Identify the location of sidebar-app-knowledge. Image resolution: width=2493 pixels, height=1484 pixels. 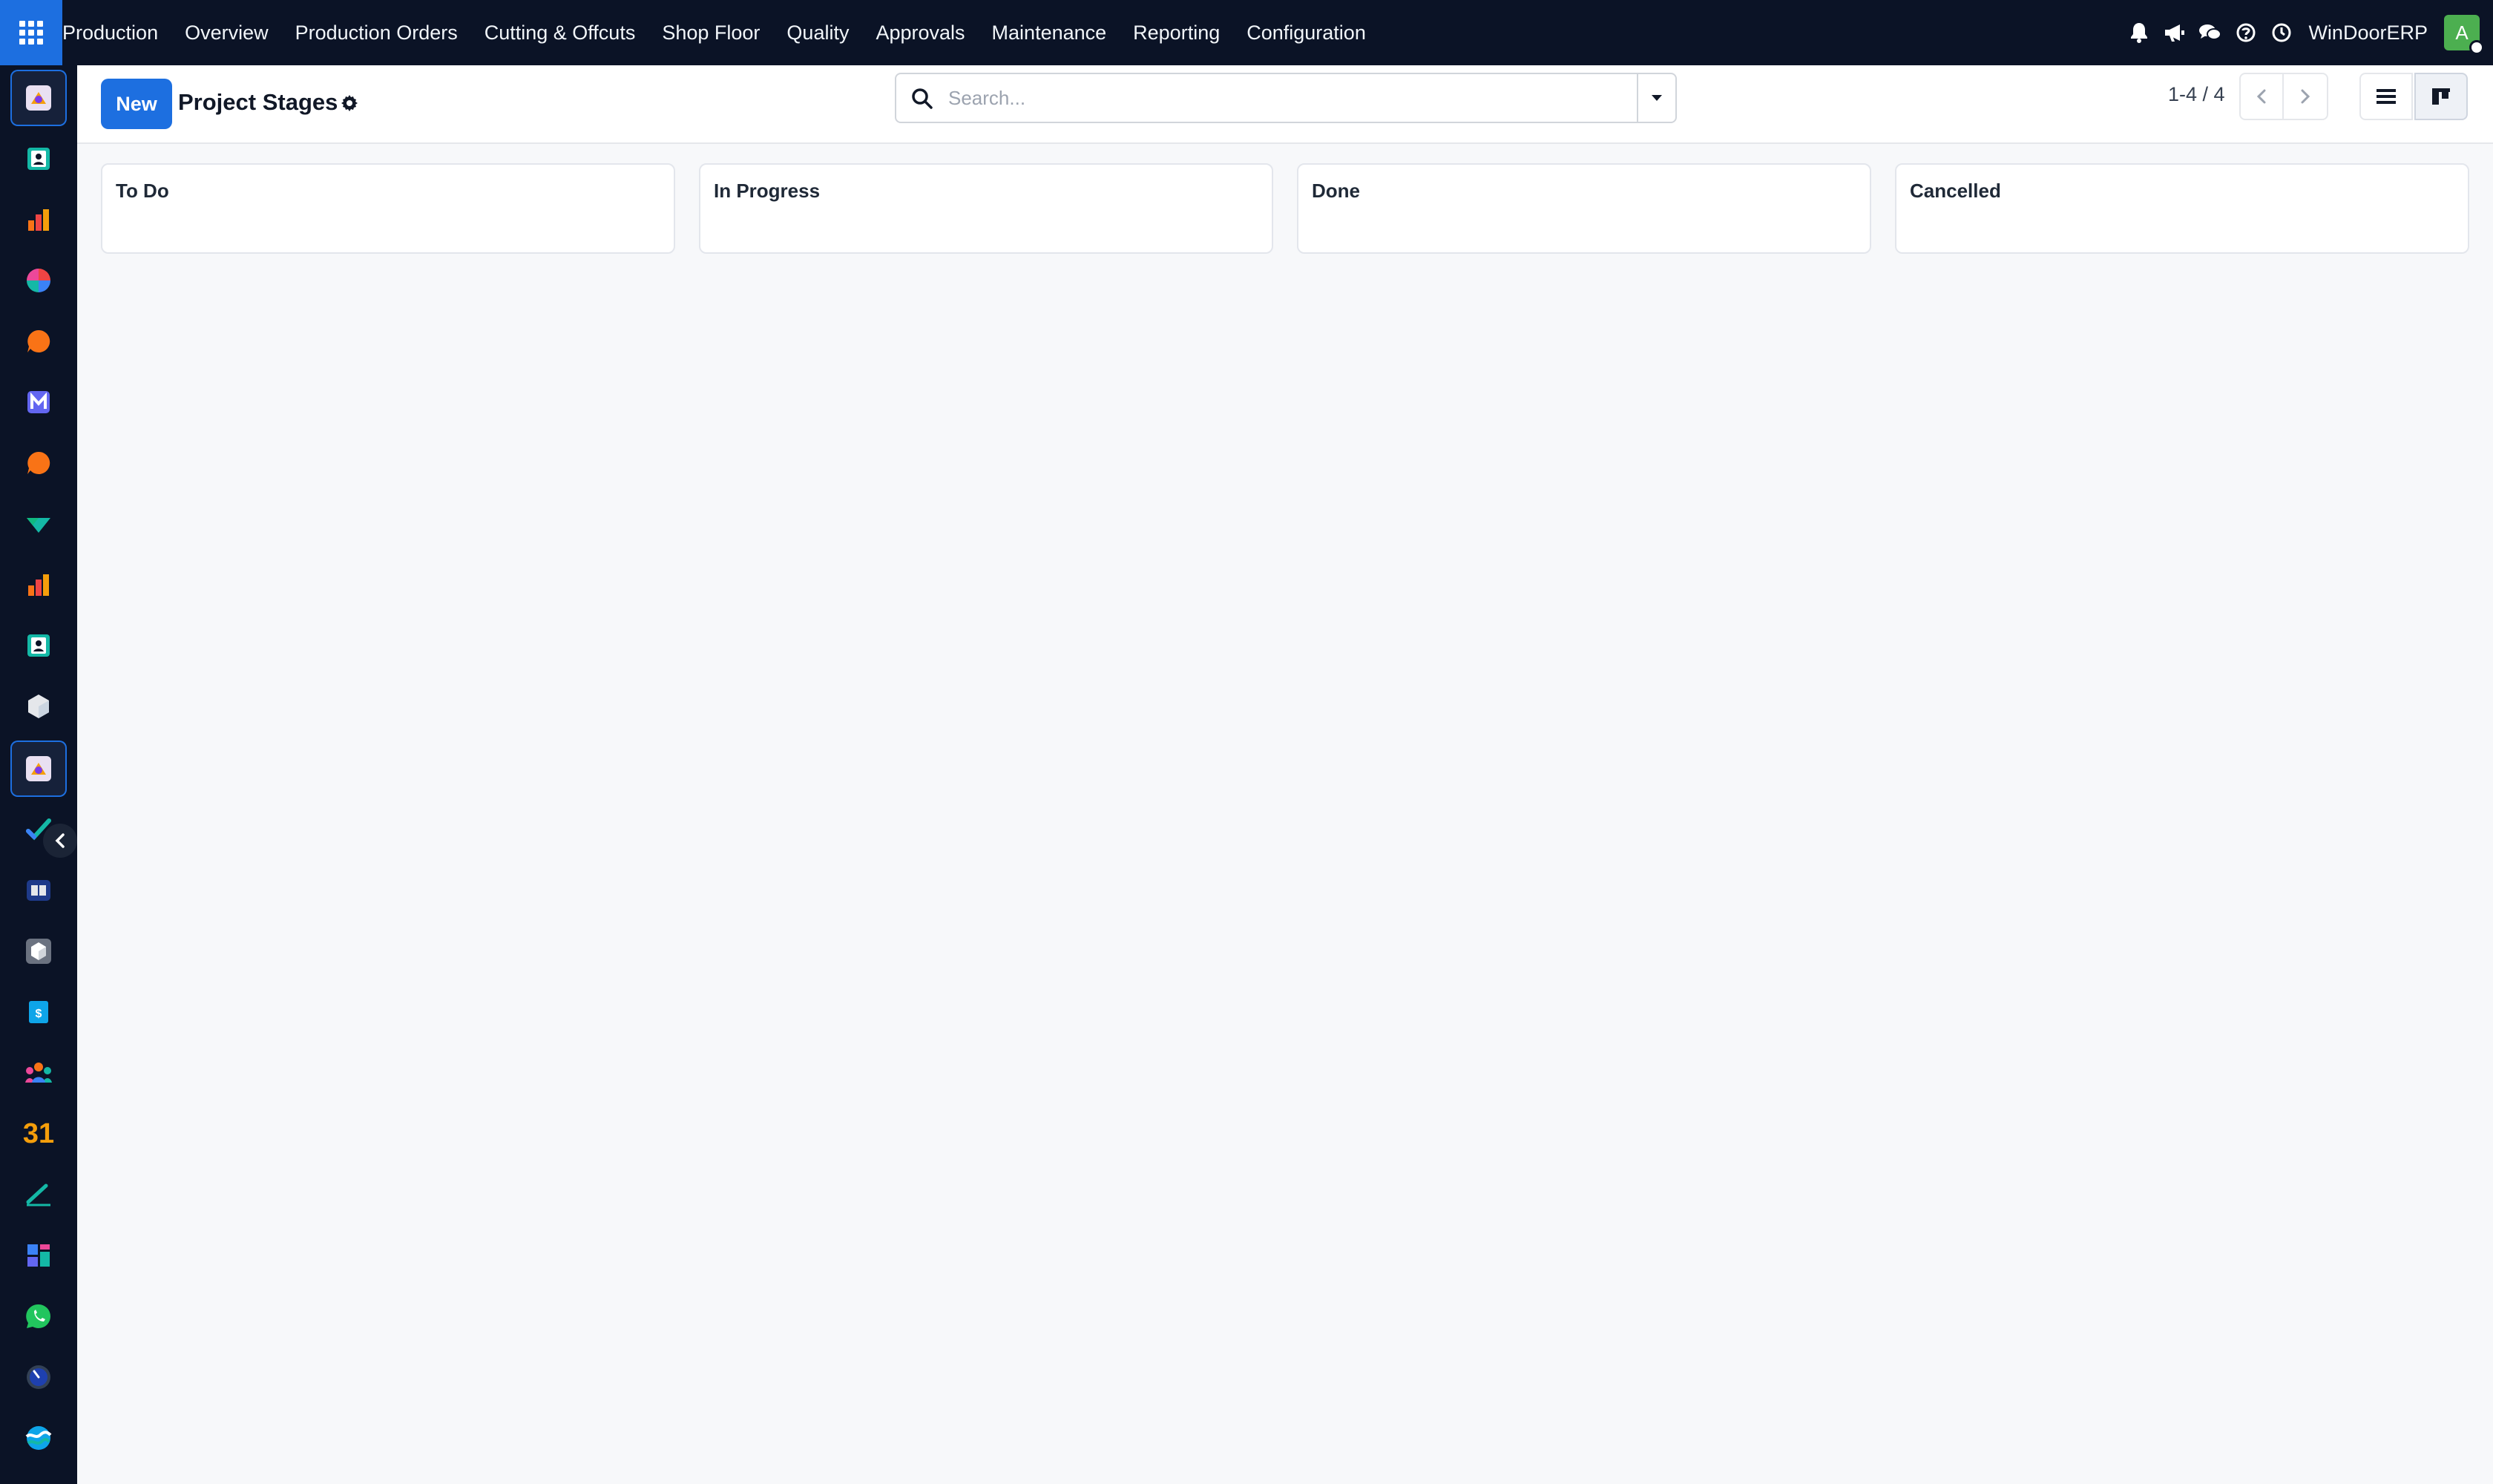
(38, 890).